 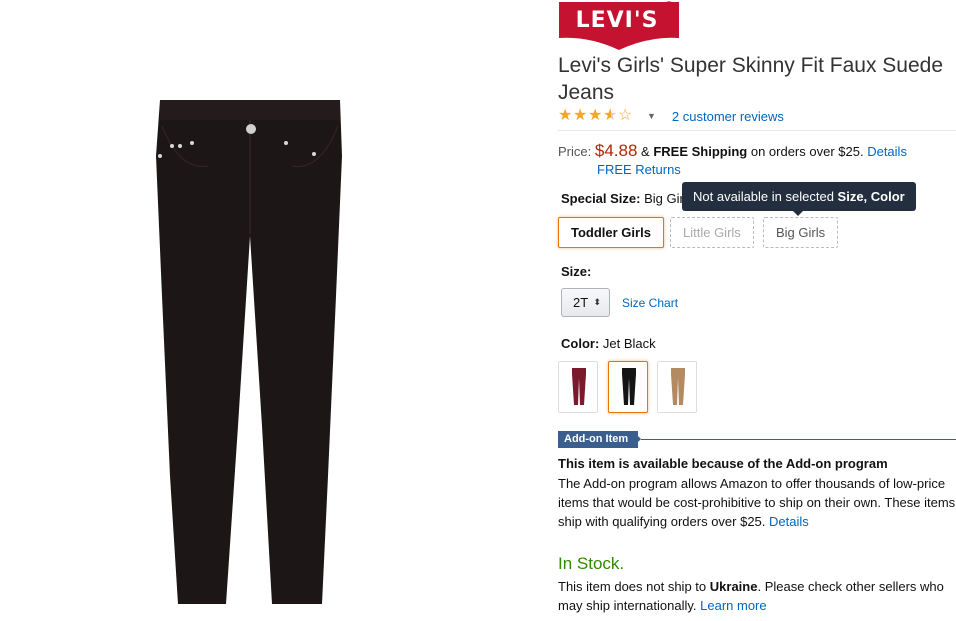 What do you see at coordinates (610, 115) in the screenshot?
I see `half-star-icon: ★` at bounding box center [610, 115].